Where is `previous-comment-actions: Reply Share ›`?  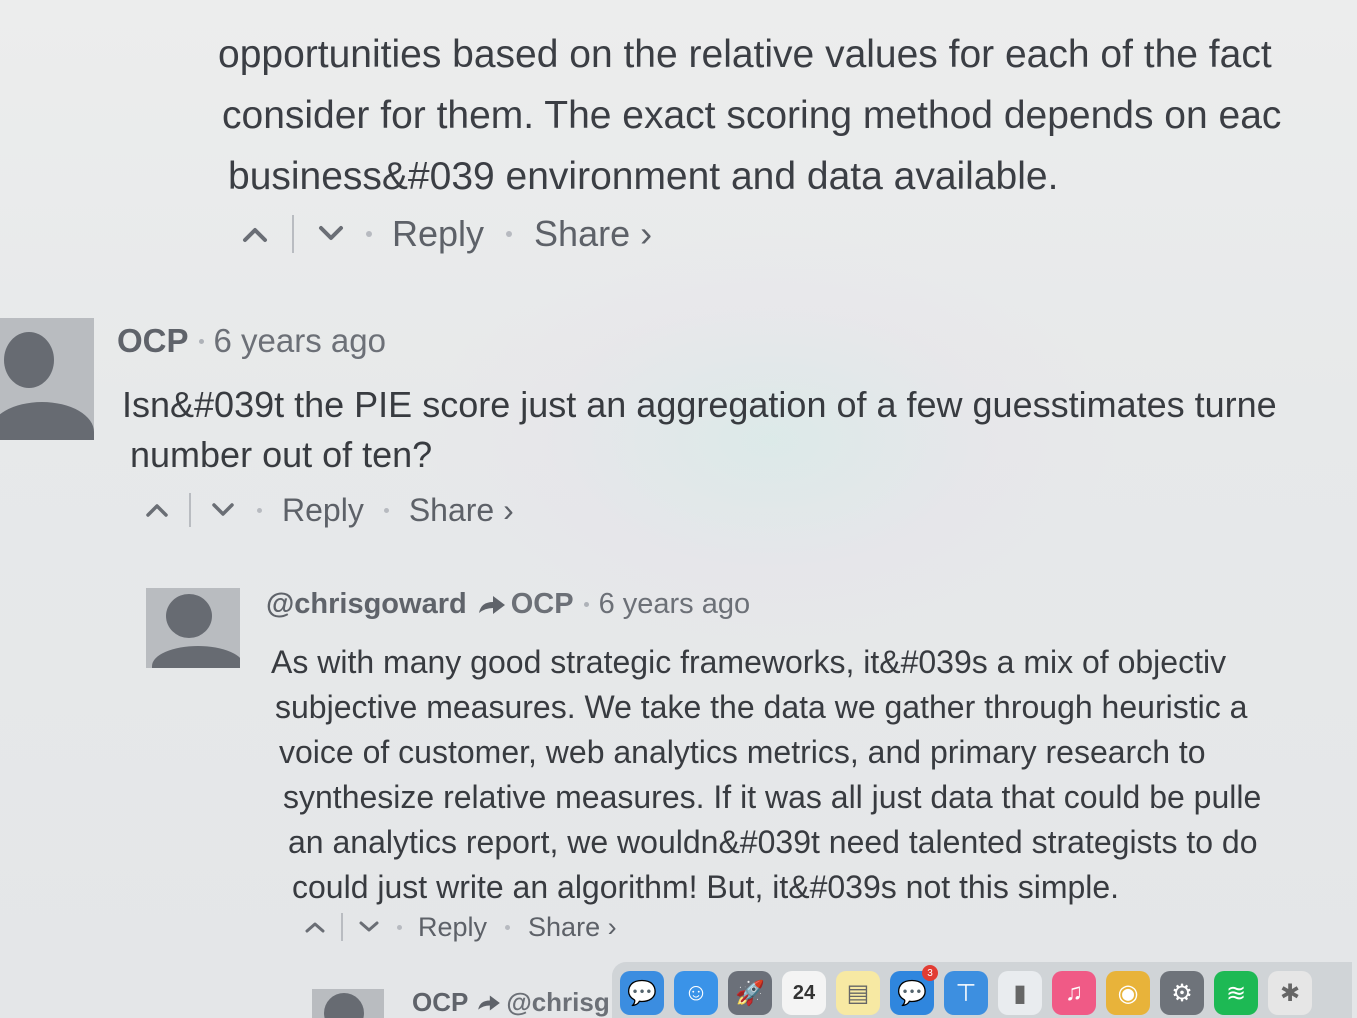
previous-comment-actions: Reply Share › is located at coordinates (446, 234).